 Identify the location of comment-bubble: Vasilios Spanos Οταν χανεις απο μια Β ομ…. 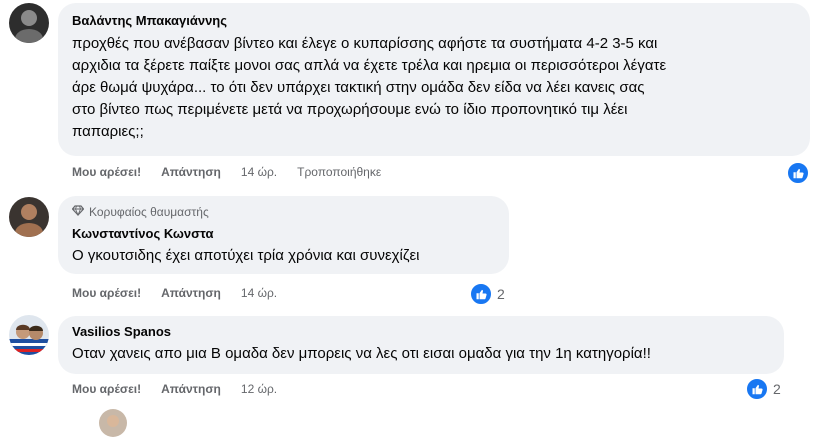
(421, 345).